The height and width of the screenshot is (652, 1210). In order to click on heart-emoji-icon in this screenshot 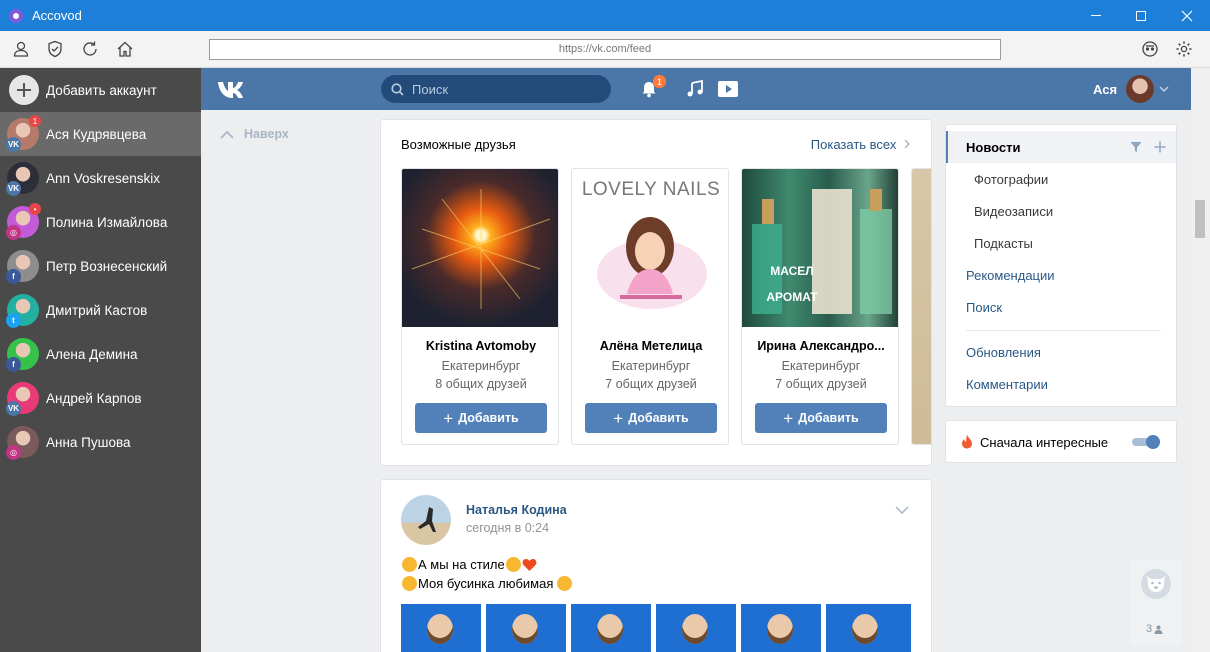, I will do `click(529, 564)`.